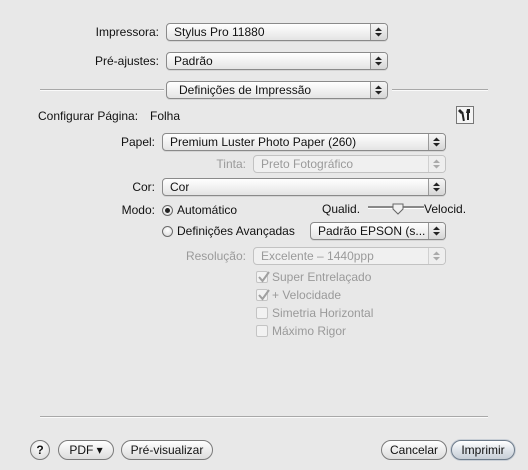 The image size is (528, 470). Describe the element at coordinates (127, 32) in the screenshot. I see `printer-label: Impressora:` at that location.